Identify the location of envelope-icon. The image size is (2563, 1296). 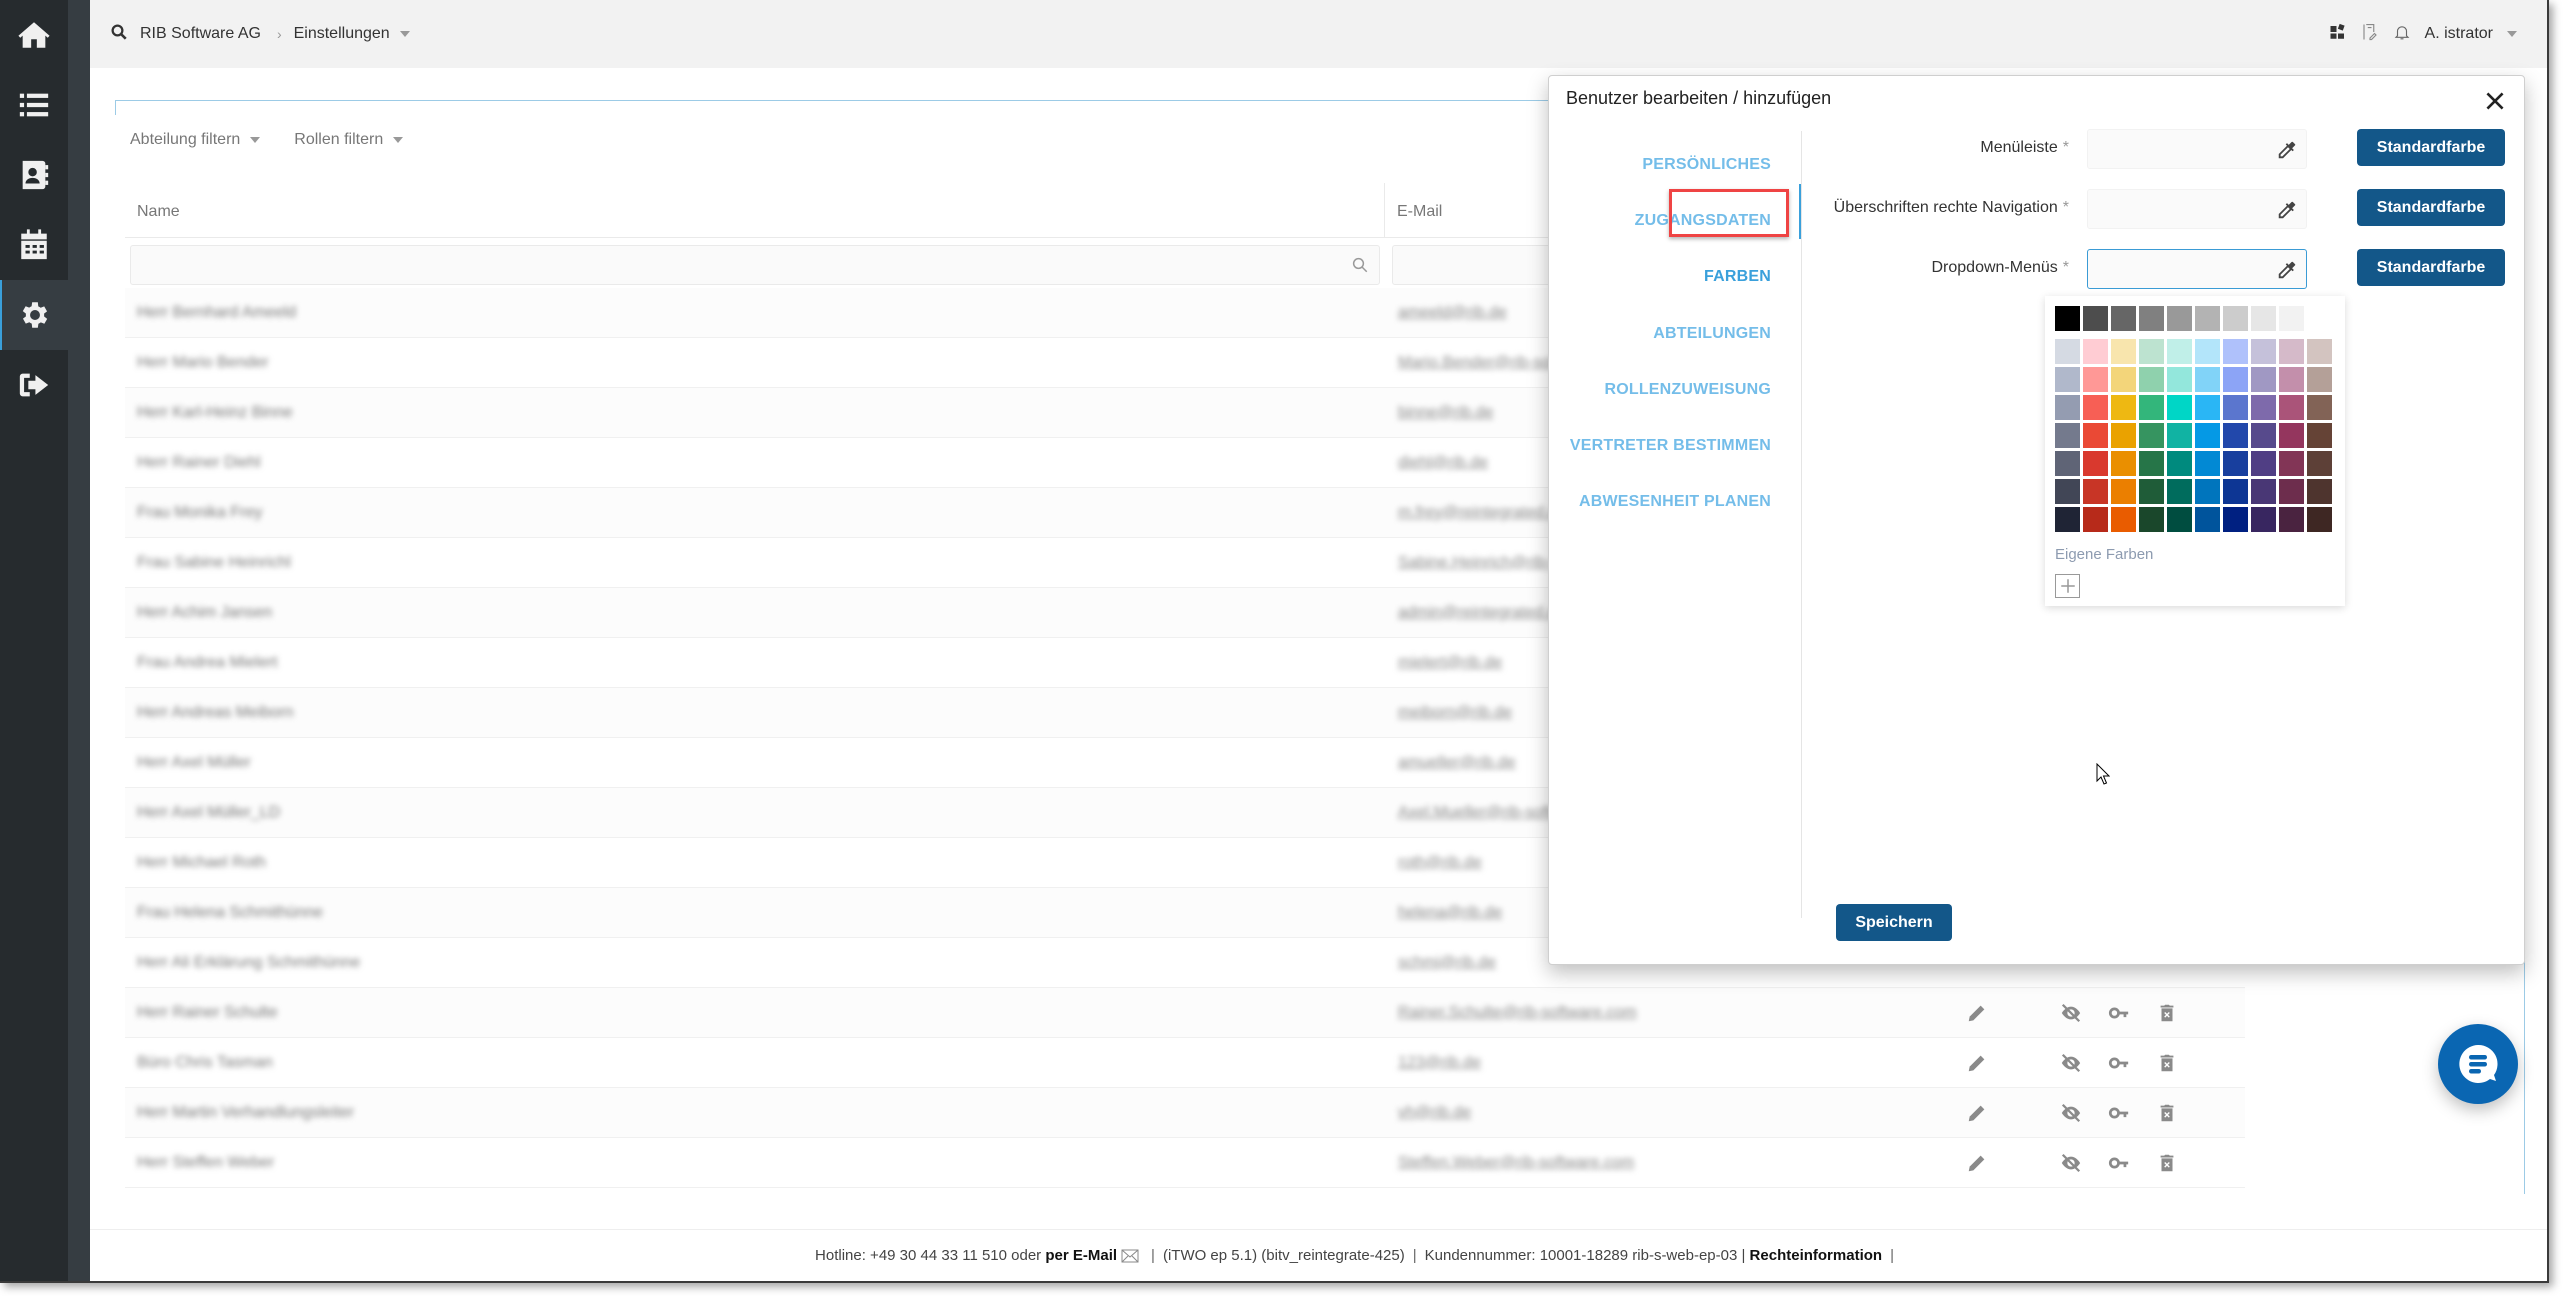
(1130, 1256).